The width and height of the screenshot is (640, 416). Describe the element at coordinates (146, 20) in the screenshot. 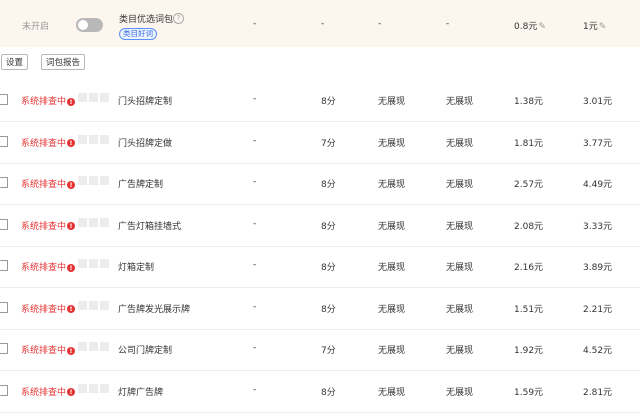

I see `package-name: 类目优选词包` at that location.